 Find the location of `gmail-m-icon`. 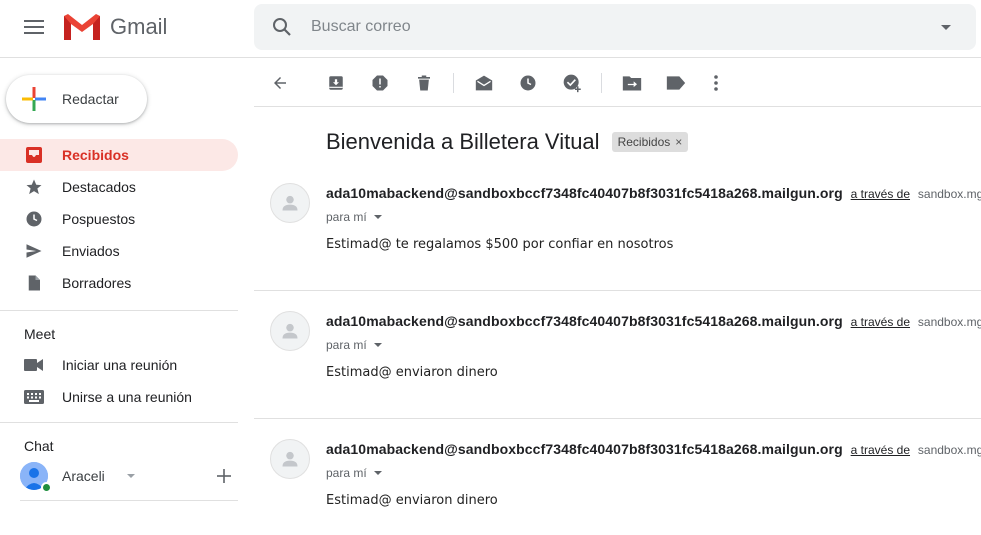

gmail-m-icon is located at coordinates (82, 27).